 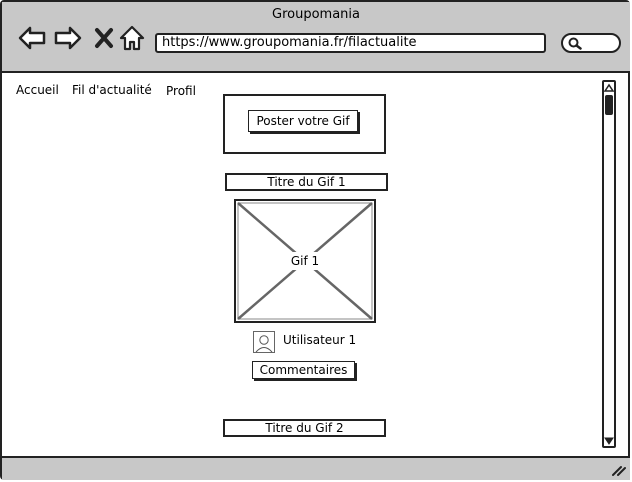 What do you see at coordinates (303, 370) in the screenshot?
I see `comments-button: Commentaires` at bounding box center [303, 370].